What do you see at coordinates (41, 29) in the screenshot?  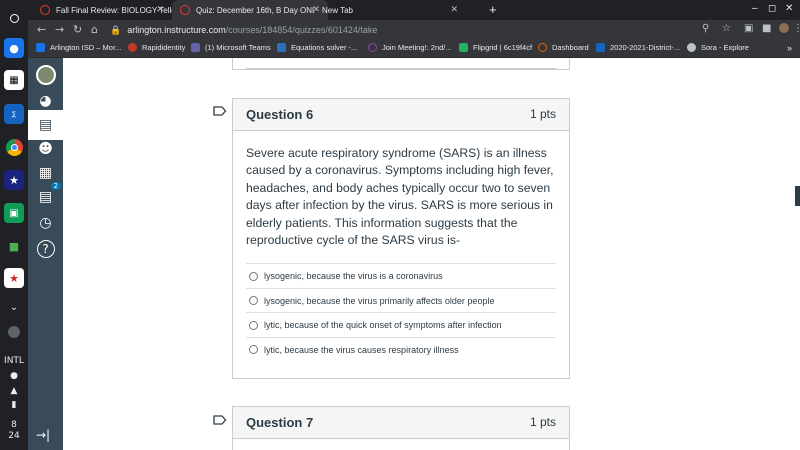 I see `back-icon: ←` at bounding box center [41, 29].